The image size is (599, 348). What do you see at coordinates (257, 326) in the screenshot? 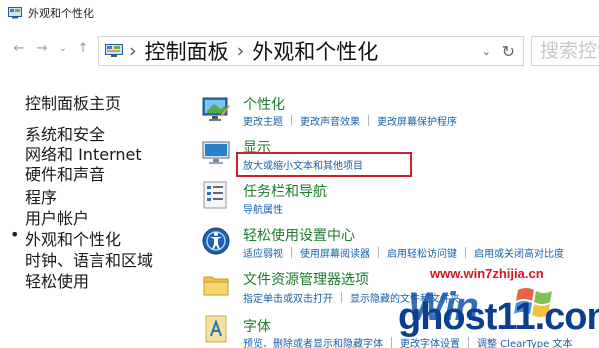
I see `category-title-fonts: 字体` at bounding box center [257, 326].